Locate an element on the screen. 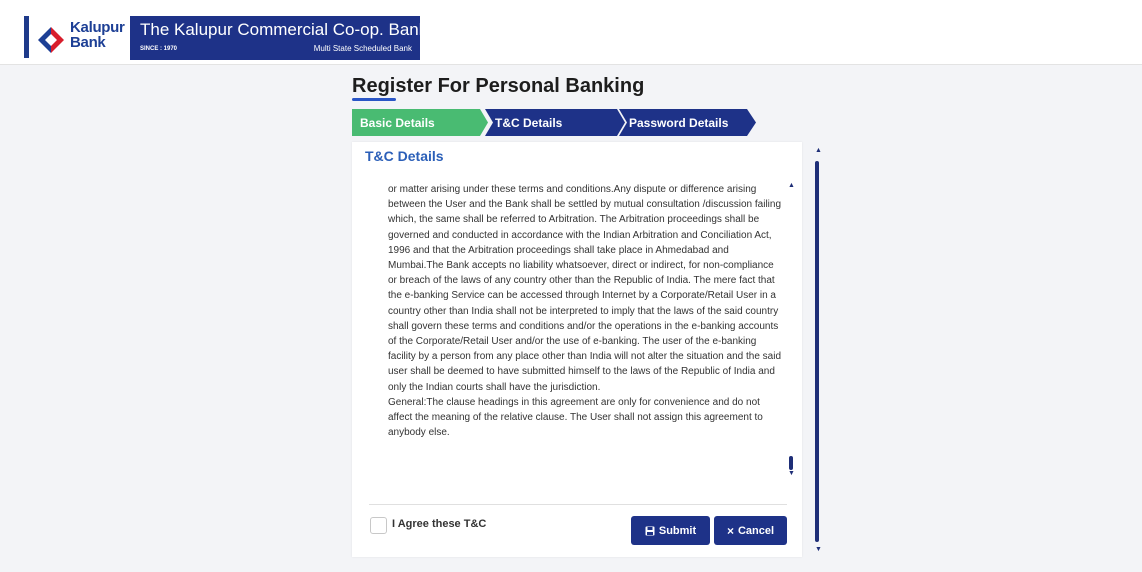  terms-scrollbar-thumb is located at coordinates (791, 463).